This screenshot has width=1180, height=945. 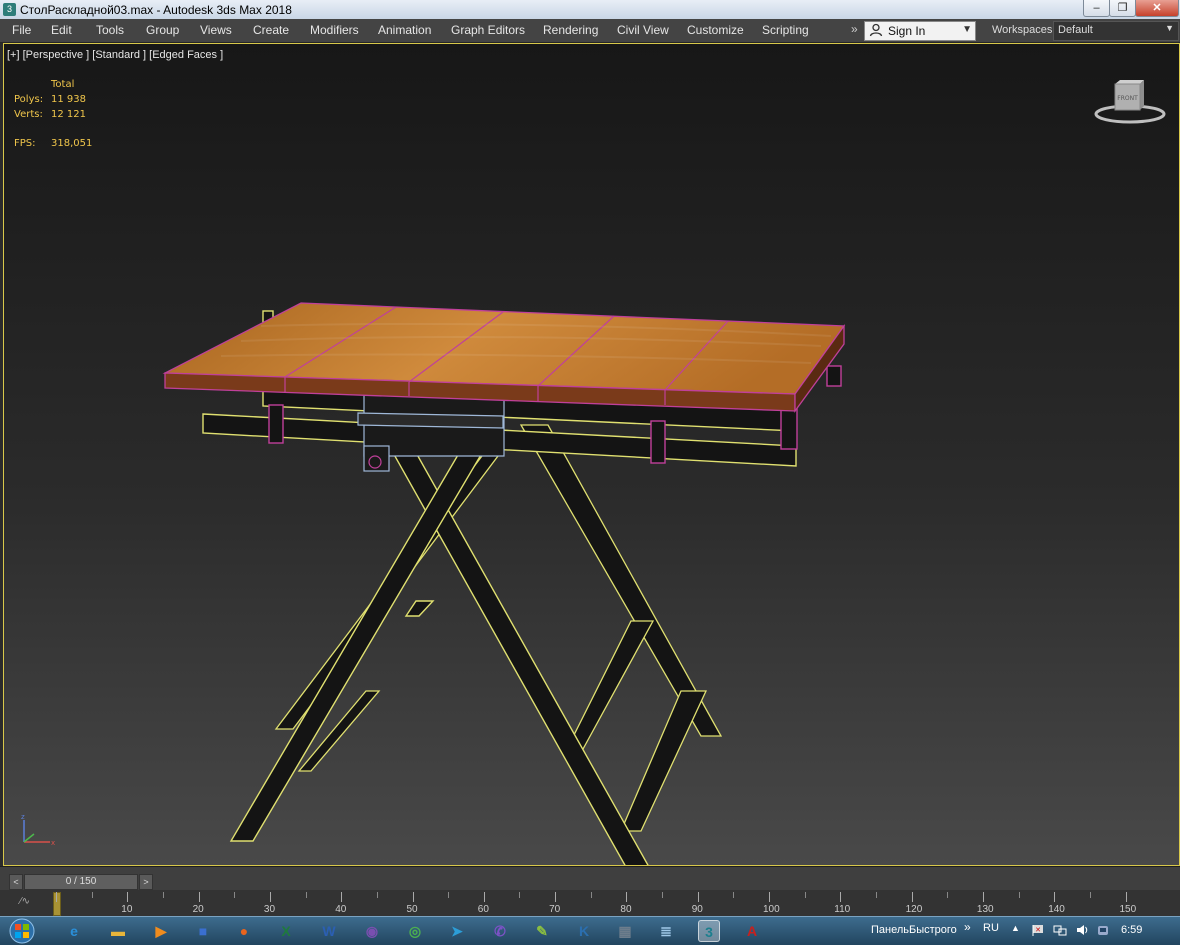 I want to click on tray-expand-icon: ▲, so click(x=1018, y=930).